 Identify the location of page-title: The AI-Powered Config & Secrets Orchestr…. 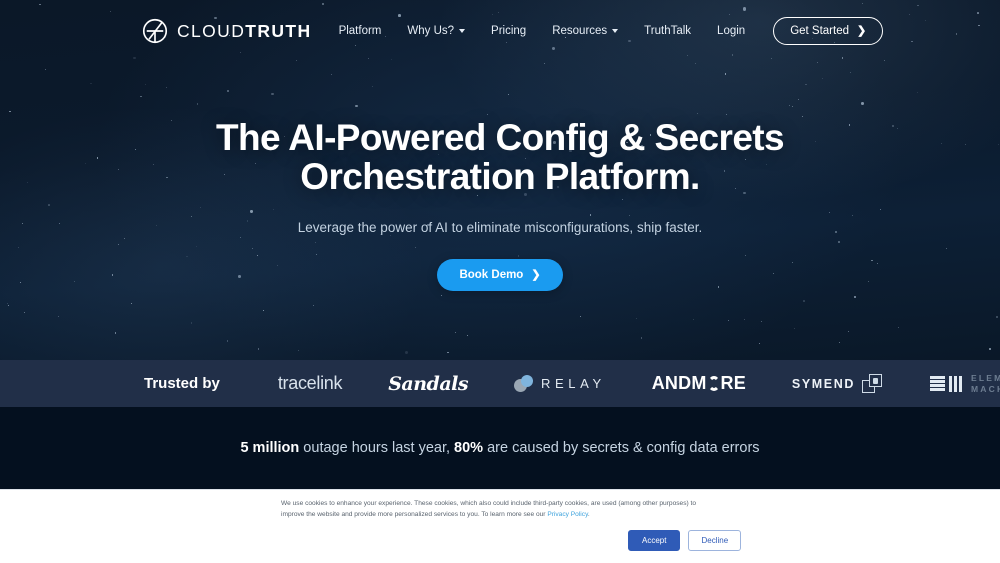
(500, 157).